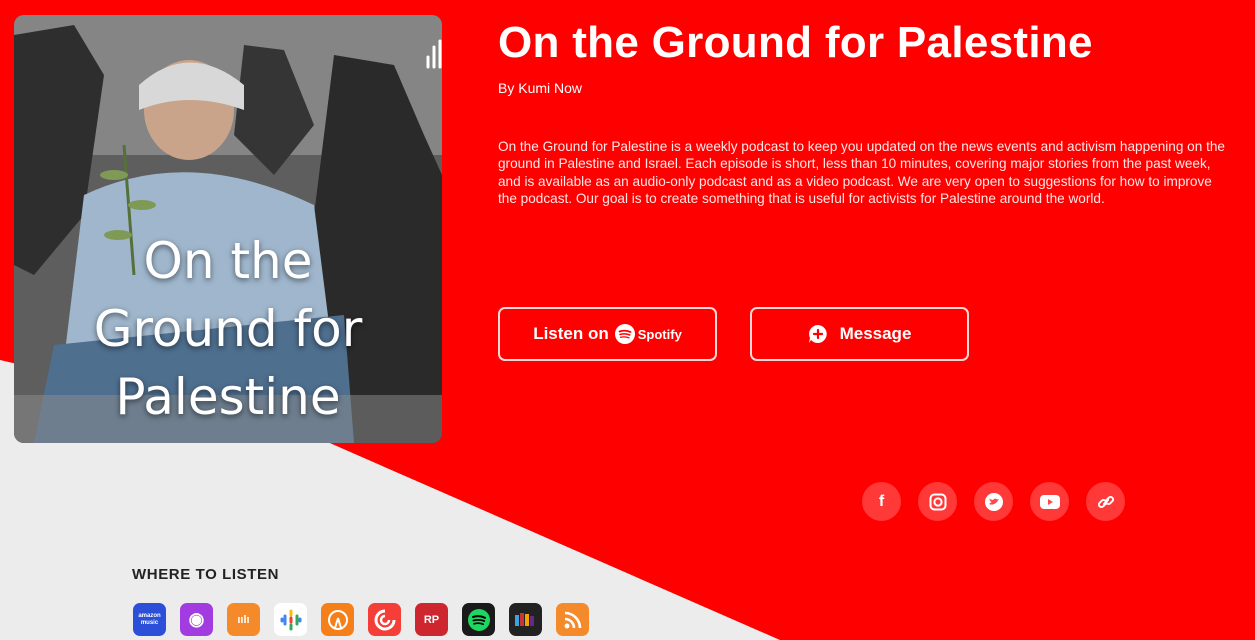  I want to click on spotify-icon, so click(624, 334).